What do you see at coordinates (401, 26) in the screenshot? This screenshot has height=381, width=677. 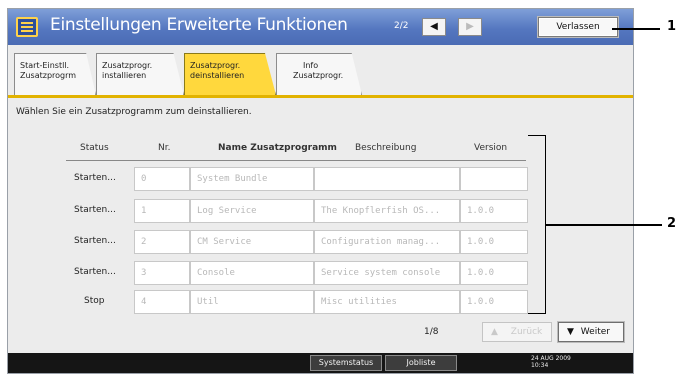 I see `screen-page-indicator: 2/2` at bounding box center [401, 26].